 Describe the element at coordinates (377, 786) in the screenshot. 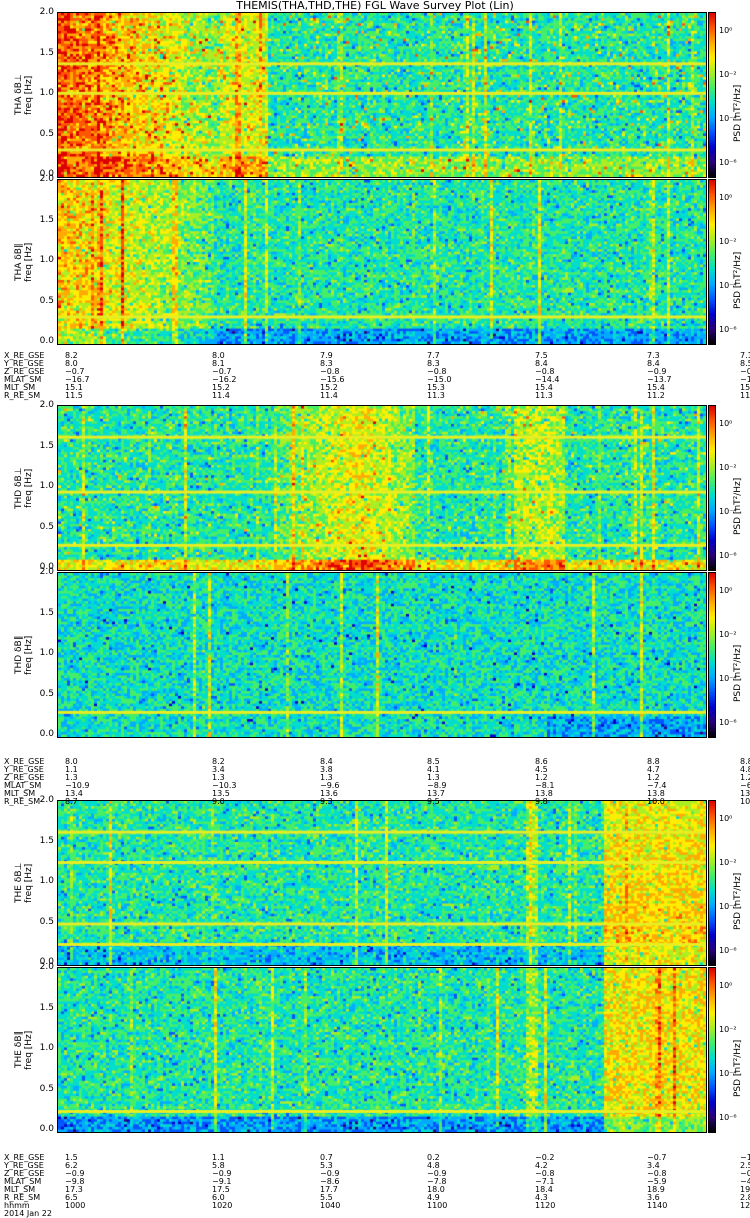

I see `ephemeris-row: MLAT_SM−10.9−10.3−9.6−8.9−8.1−7.4−6.6` at that location.